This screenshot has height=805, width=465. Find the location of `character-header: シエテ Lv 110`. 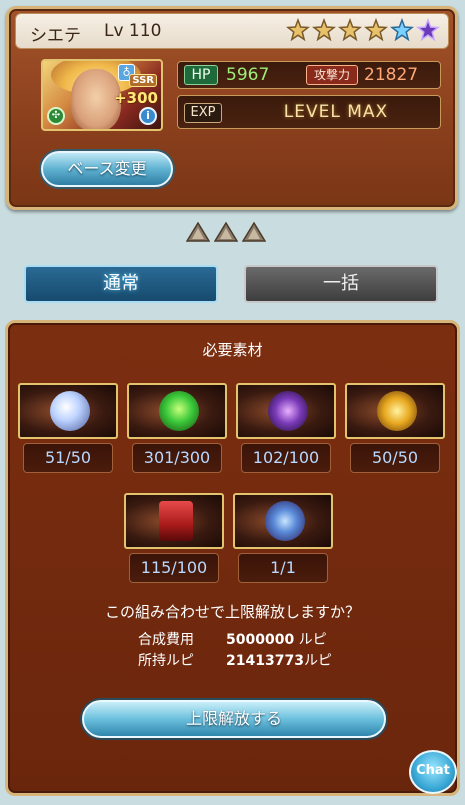

character-header: シエテ Lv 110 is located at coordinates (232, 31).